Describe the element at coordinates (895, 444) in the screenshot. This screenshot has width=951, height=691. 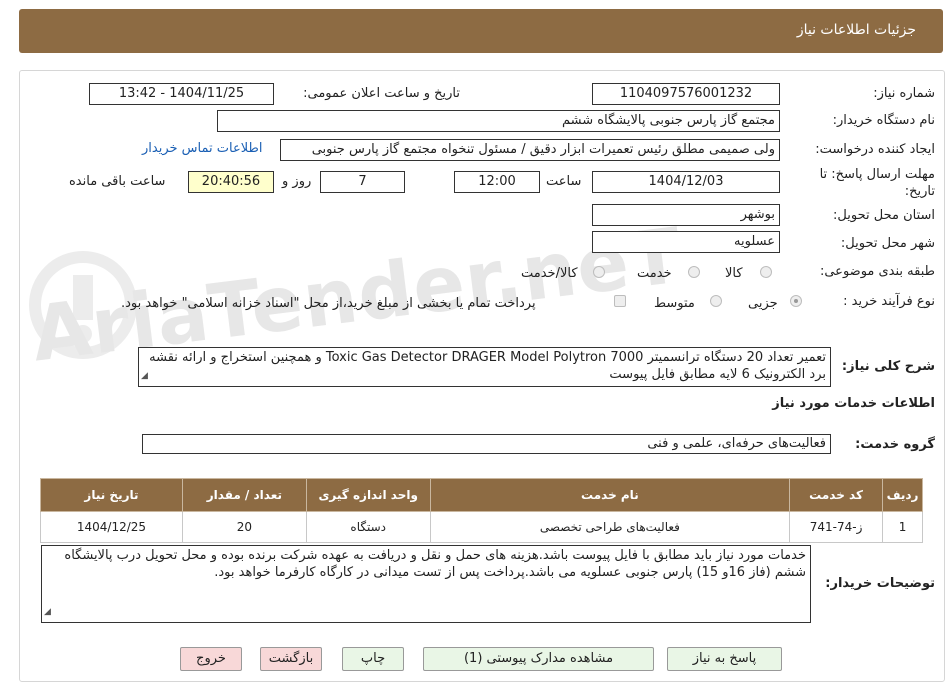
I see `service-group-label: گروه خدمت:` at that location.